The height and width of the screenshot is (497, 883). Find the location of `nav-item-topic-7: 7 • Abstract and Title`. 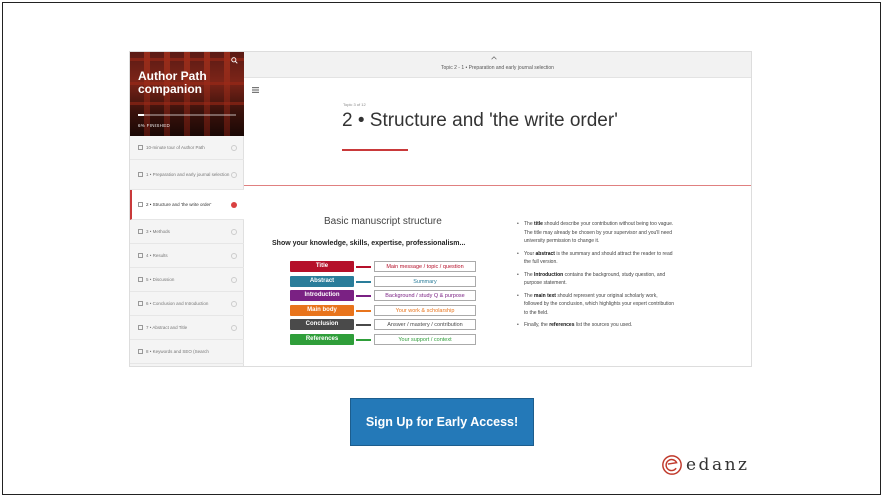

nav-item-topic-7: 7 • Abstract and Title is located at coordinates (187, 328).